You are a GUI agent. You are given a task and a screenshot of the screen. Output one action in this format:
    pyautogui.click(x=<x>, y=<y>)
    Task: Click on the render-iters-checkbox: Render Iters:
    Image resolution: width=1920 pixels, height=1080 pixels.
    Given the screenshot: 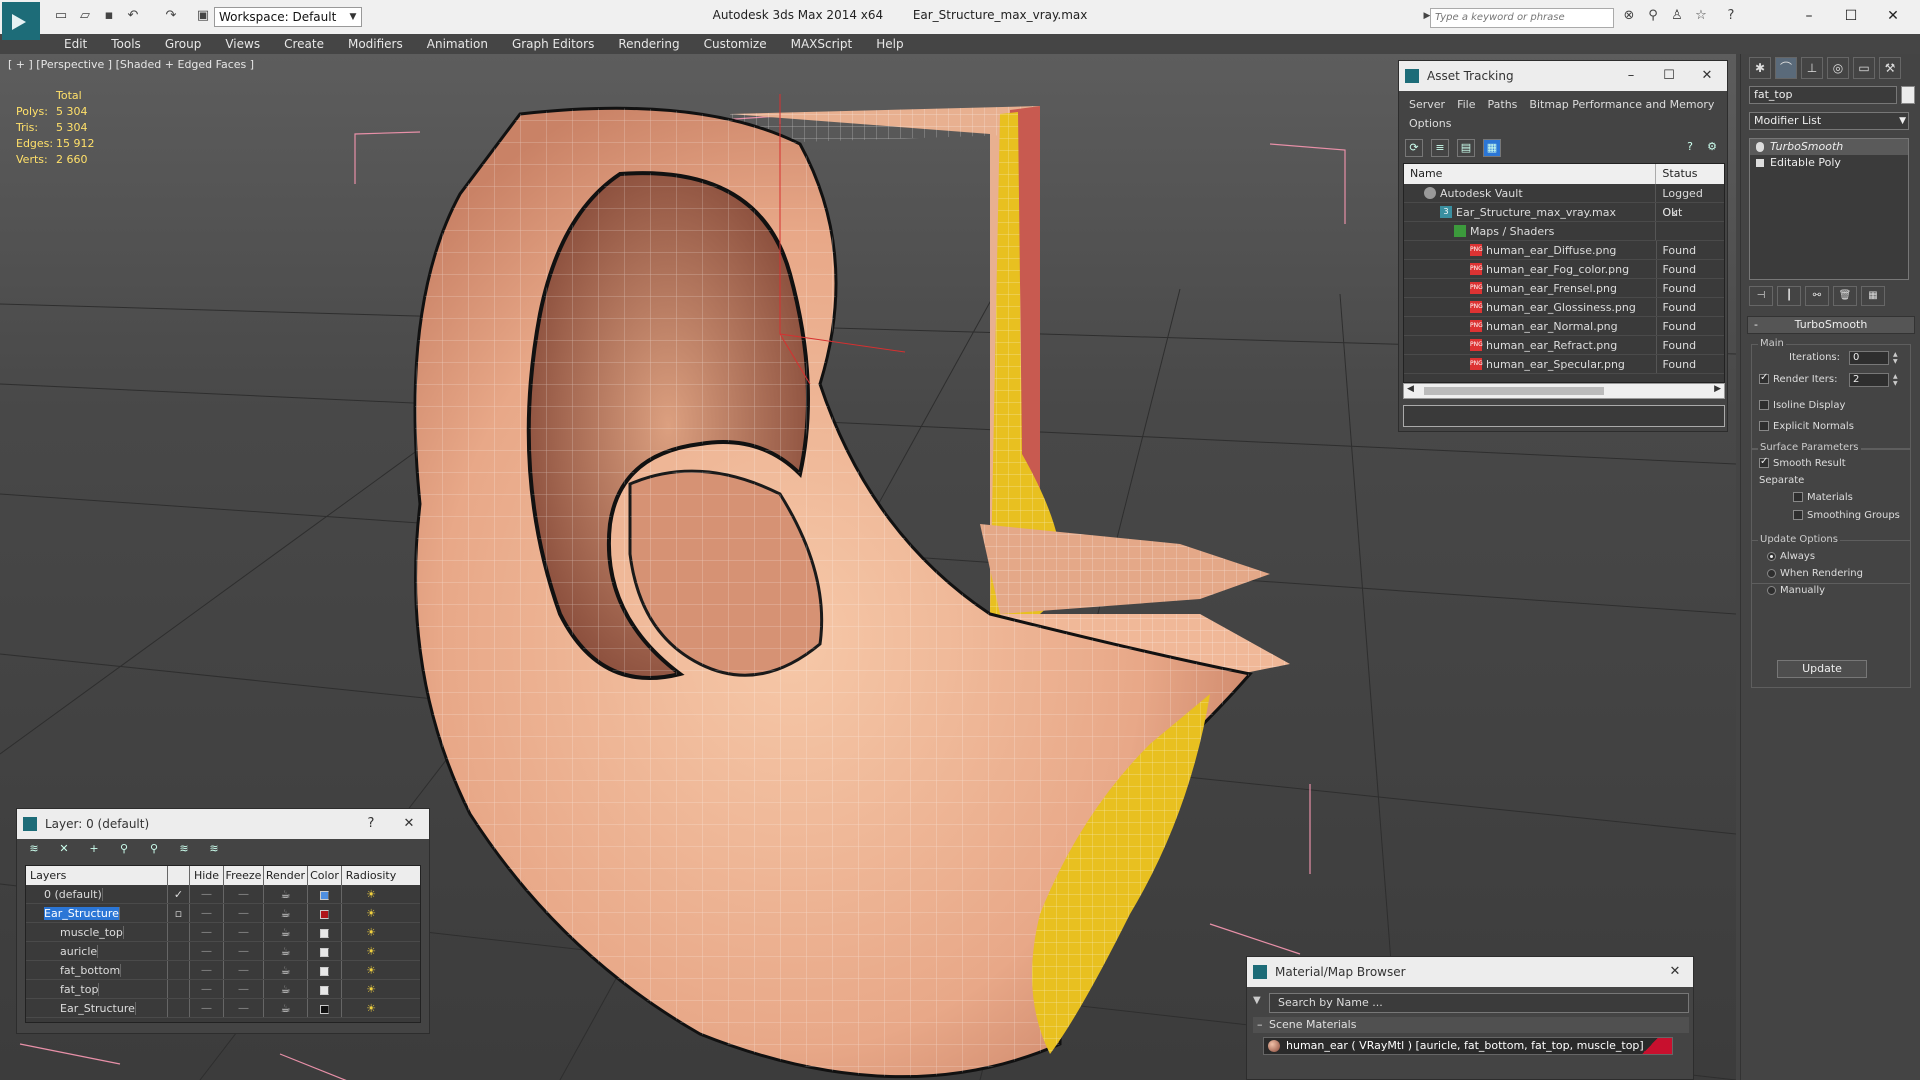 What is the action you would take?
    pyautogui.click(x=1798, y=378)
    